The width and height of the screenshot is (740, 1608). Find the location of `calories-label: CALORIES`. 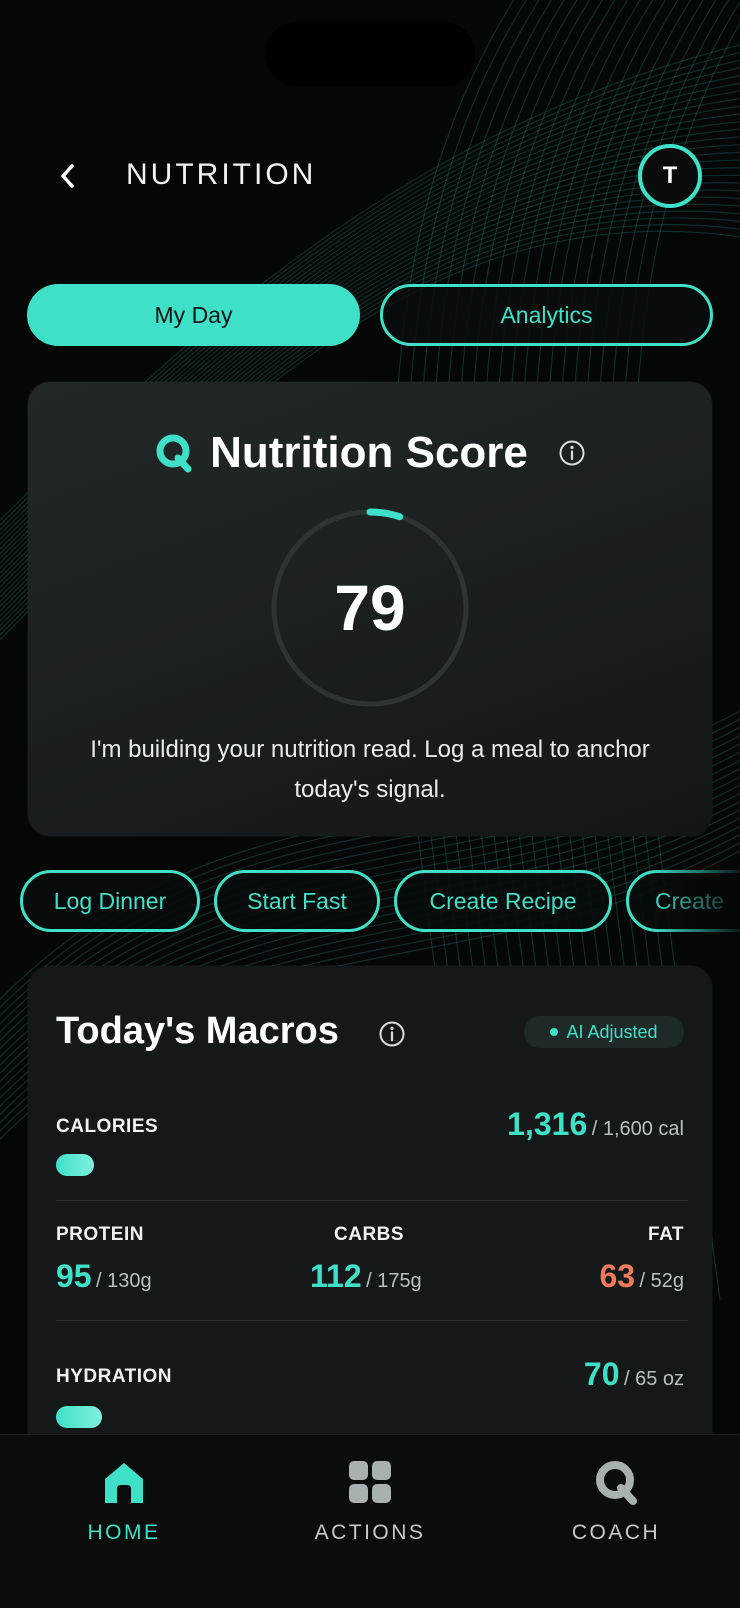

calories-label: CALORIES is located at coordinates (107, 1126).